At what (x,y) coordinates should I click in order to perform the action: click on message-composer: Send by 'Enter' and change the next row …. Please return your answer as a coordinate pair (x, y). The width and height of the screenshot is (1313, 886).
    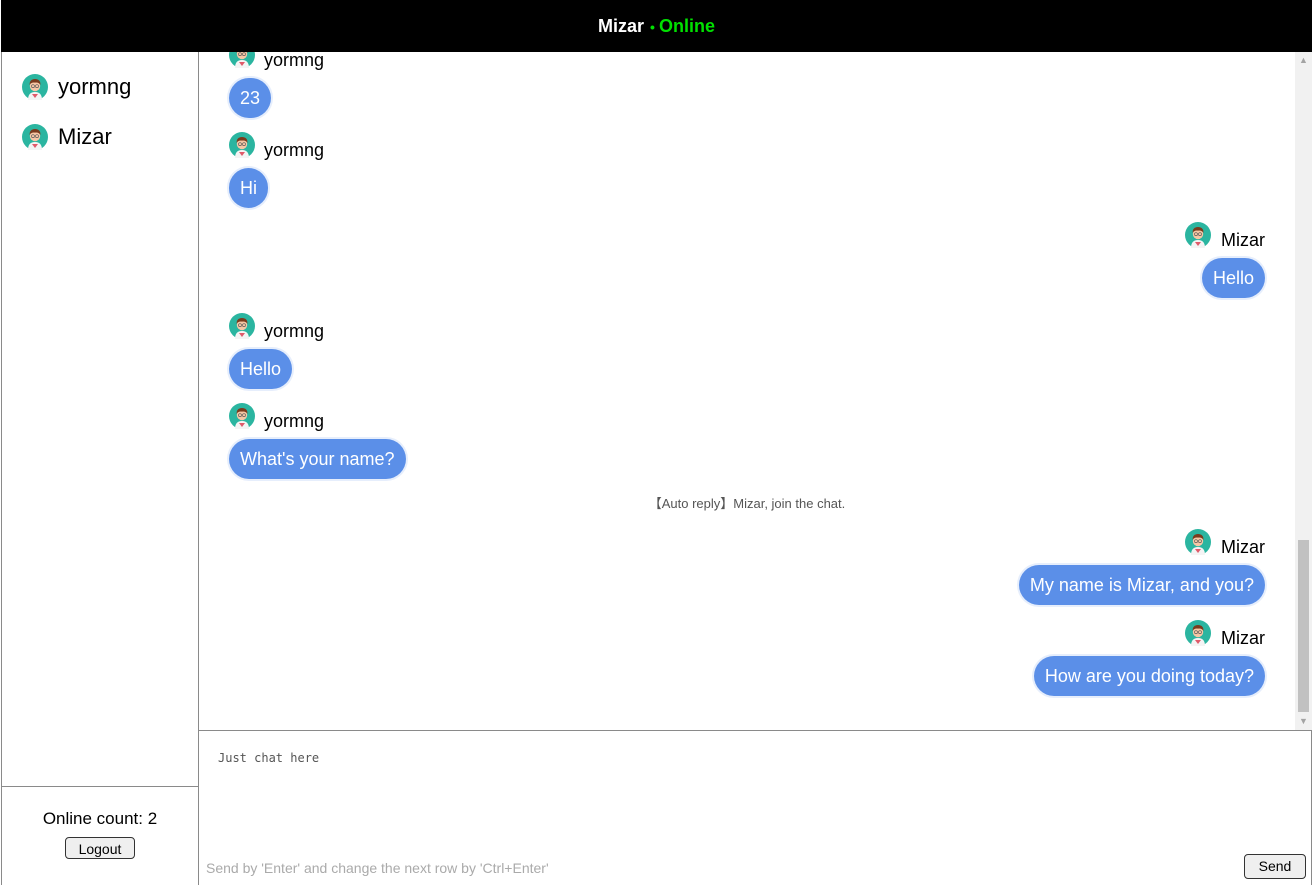
    Looking at the image, I should click on (755, 808).